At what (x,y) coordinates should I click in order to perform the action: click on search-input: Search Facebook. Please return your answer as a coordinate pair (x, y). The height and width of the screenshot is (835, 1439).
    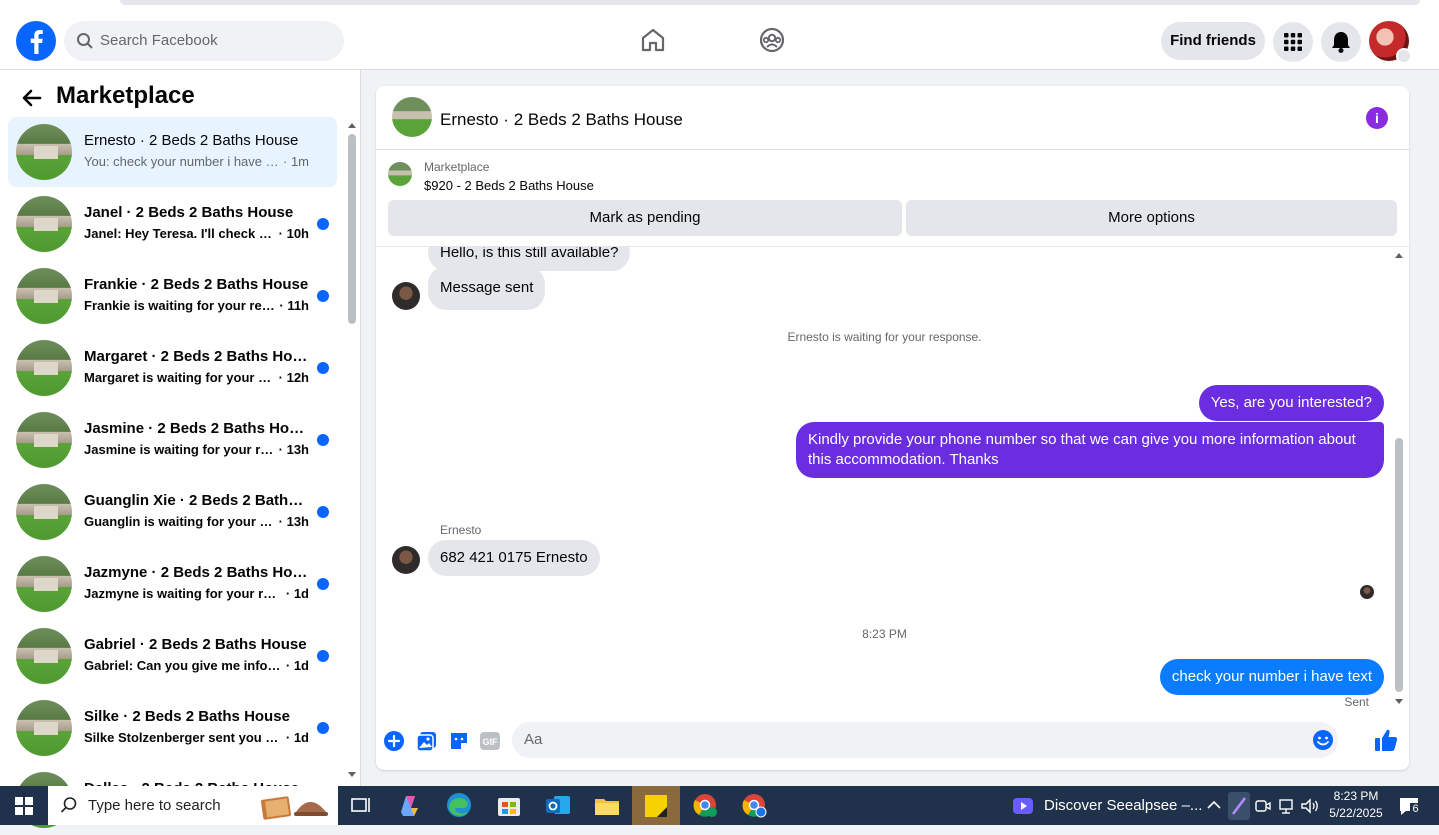
    Looking at the image, I should click on (204, 41).